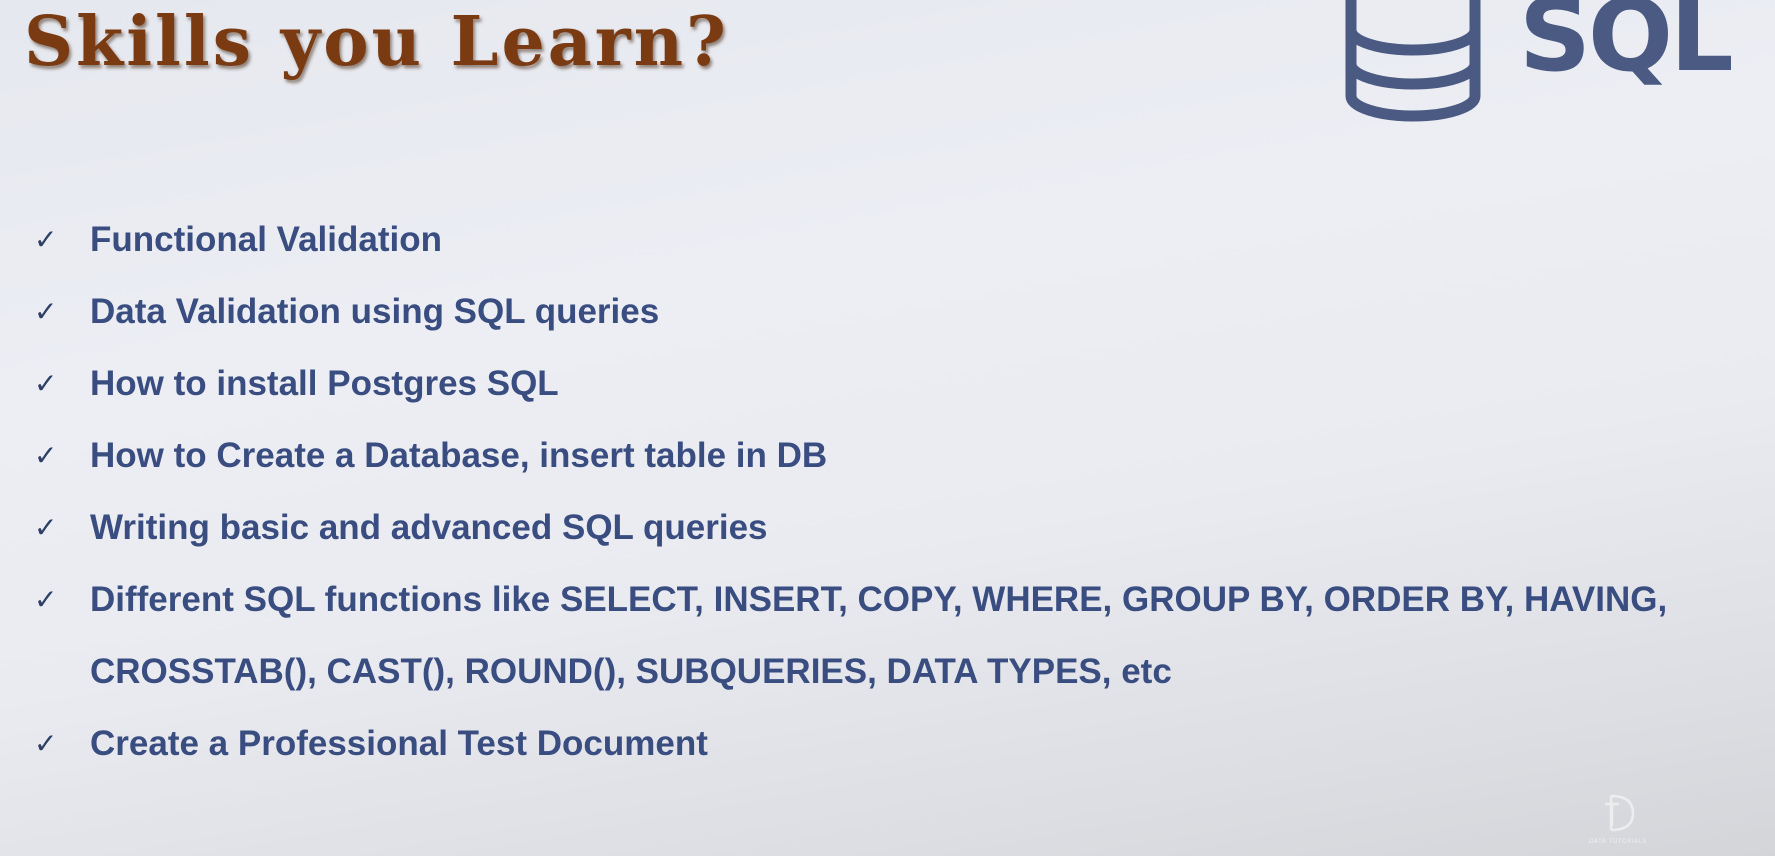  I want to click on data-tutorials-logo-icon, so click(1620, 813).